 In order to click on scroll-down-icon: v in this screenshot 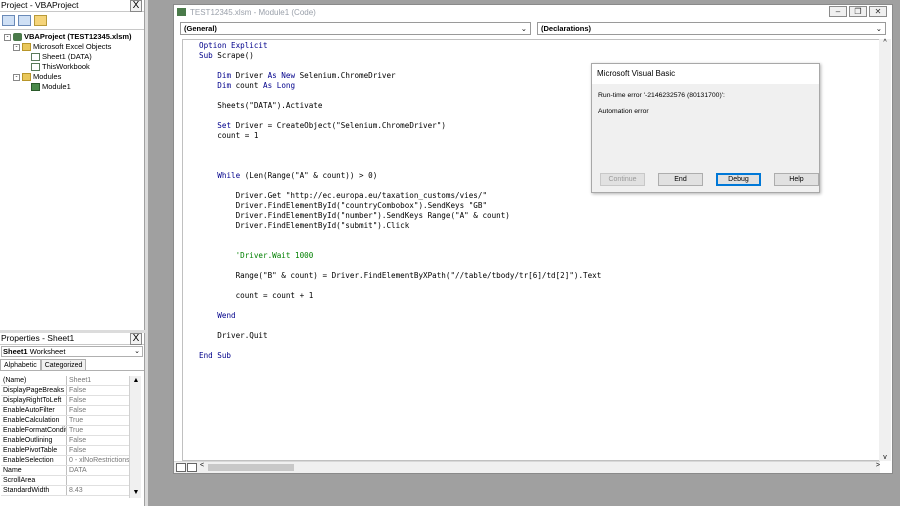, I will do `click(885, 457)`.